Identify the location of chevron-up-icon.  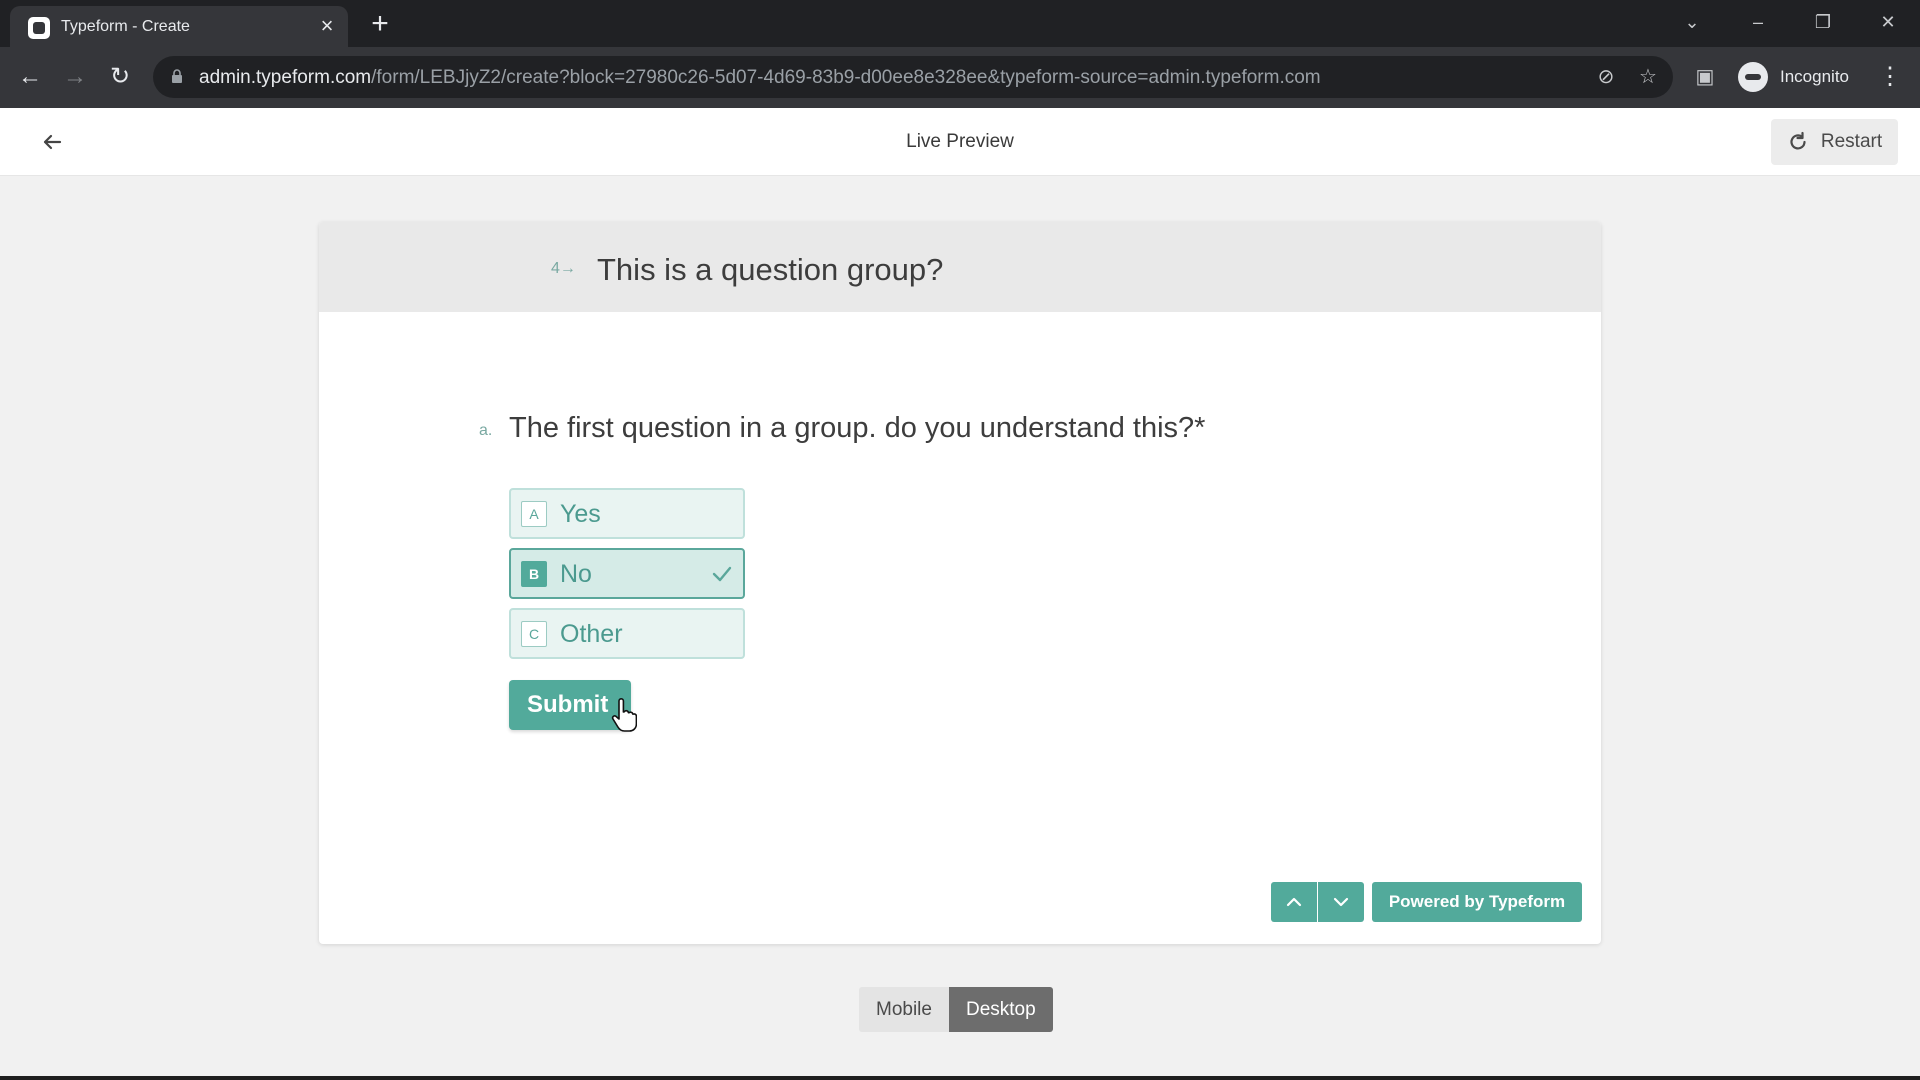
(1294, 902).